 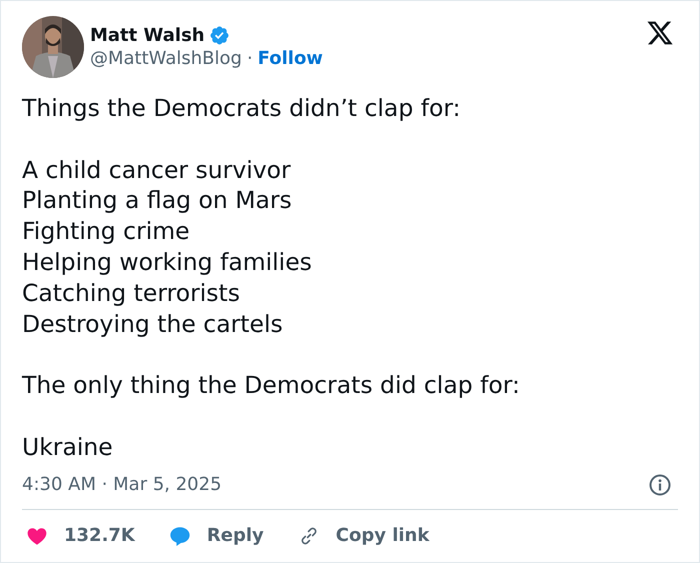 What do you see at coordinates (290, 58) in the screenshot?
I see `follow-link: Follow` at bounding box center [290, 58].